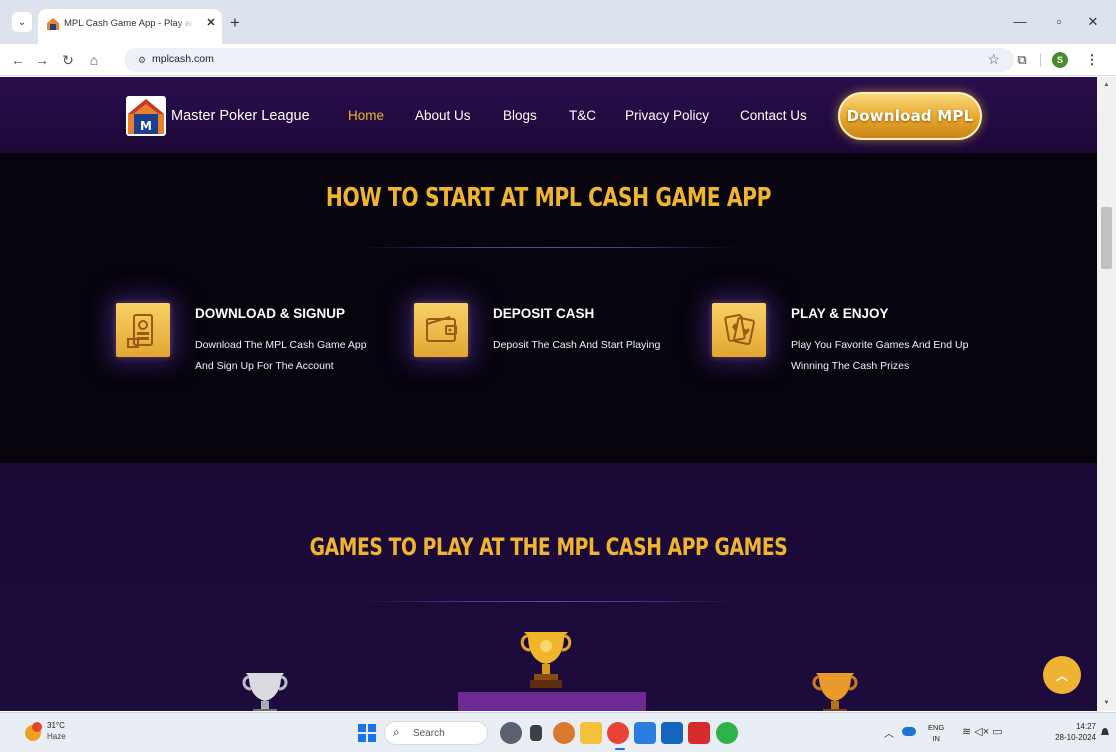  Describe the element at coordinates (94, 60) in the screenshot. I see `home-icon: ⌂` at that location.